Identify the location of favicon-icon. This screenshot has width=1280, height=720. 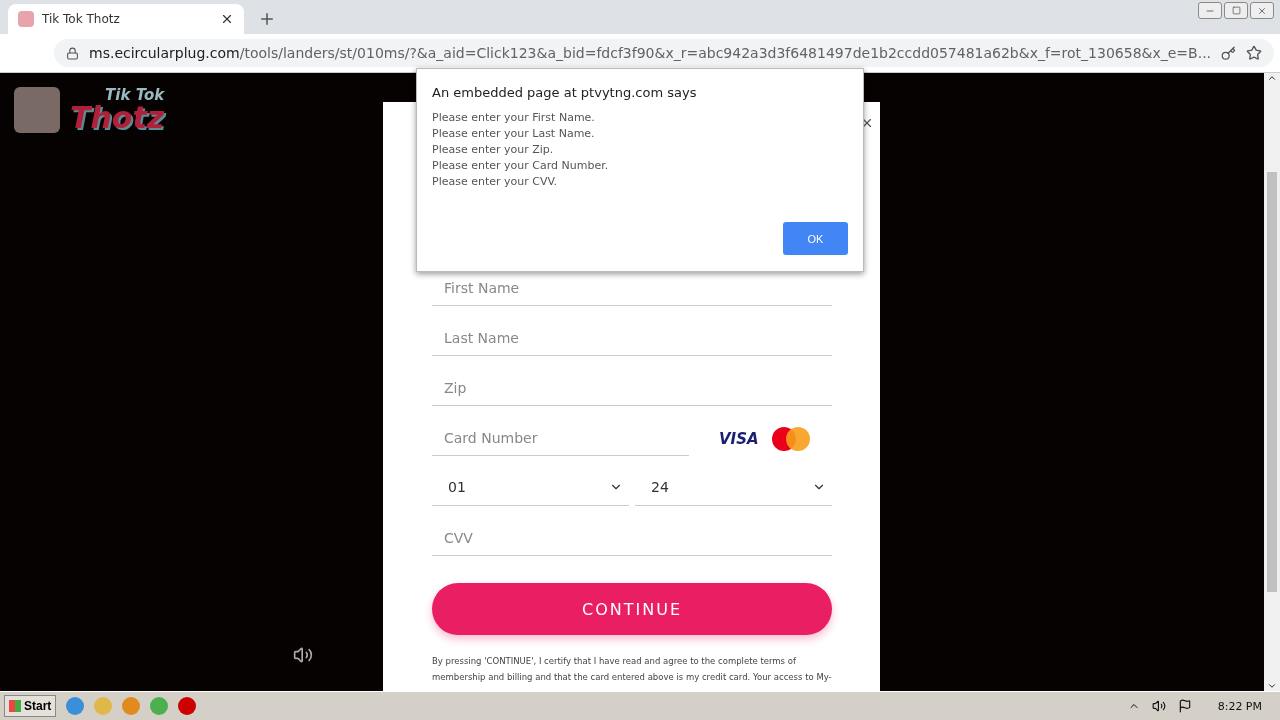
(26, 19).